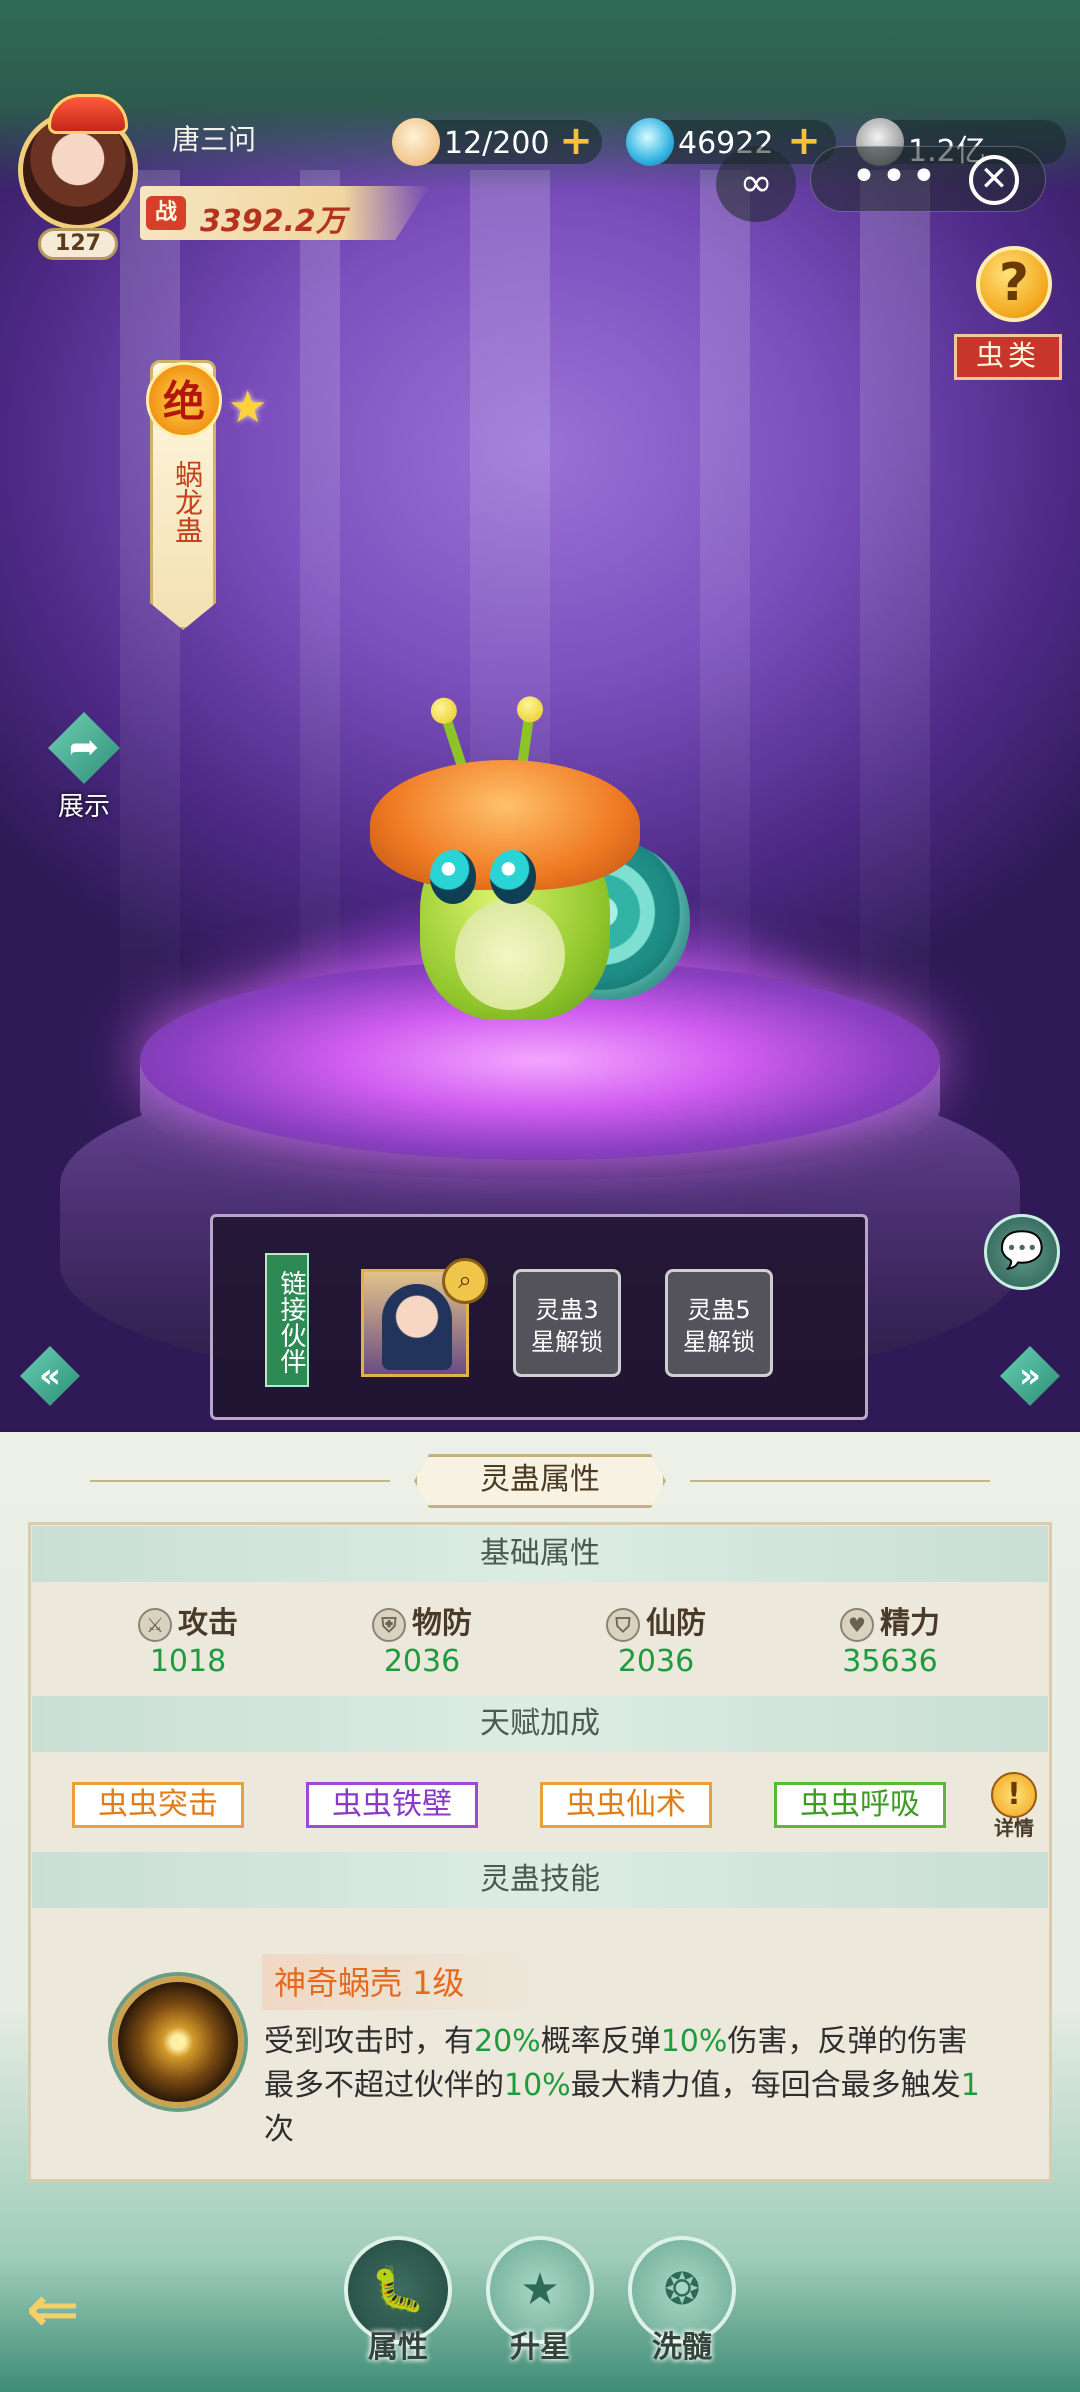 This screenshot has height=2392, width=1080. I want to click on talent-bonus-header: 天赋加成, so click(540, 1724).